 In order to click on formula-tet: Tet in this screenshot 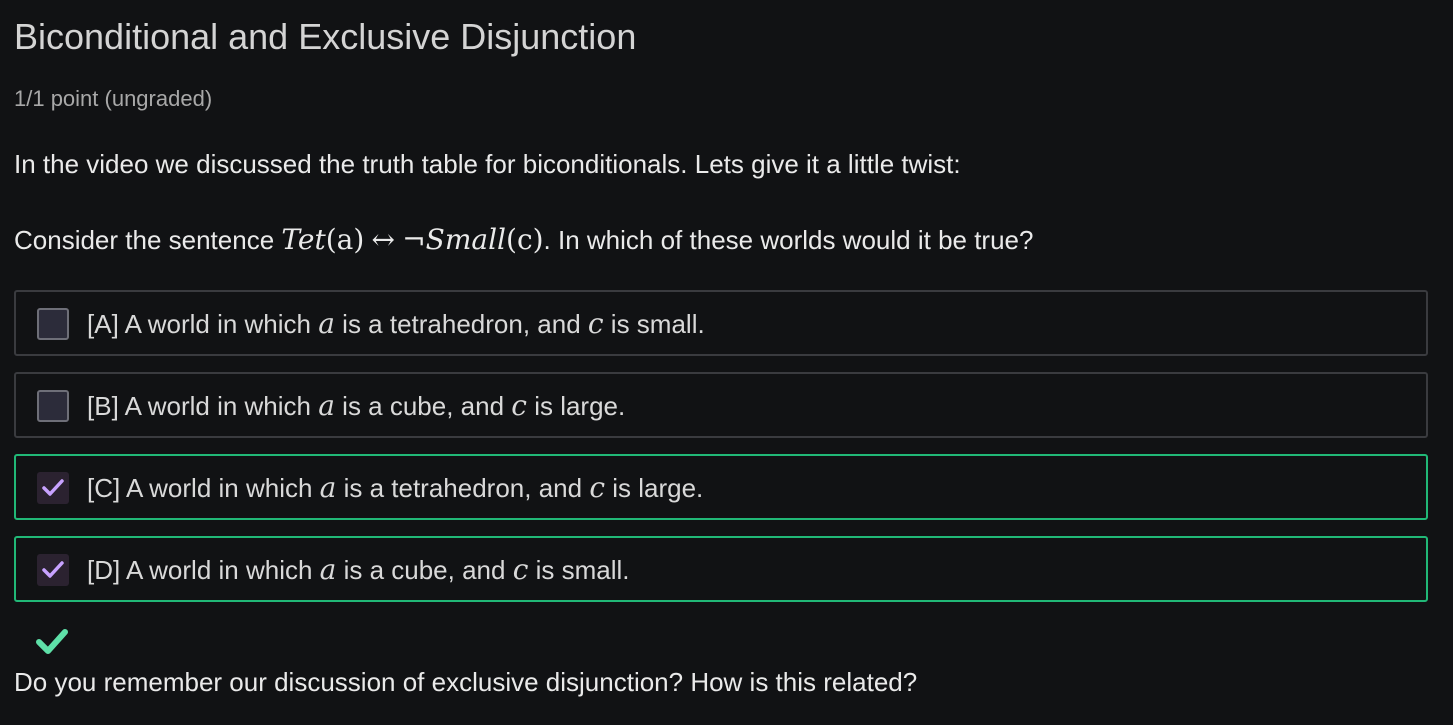, I will do `click(303, 239)`.